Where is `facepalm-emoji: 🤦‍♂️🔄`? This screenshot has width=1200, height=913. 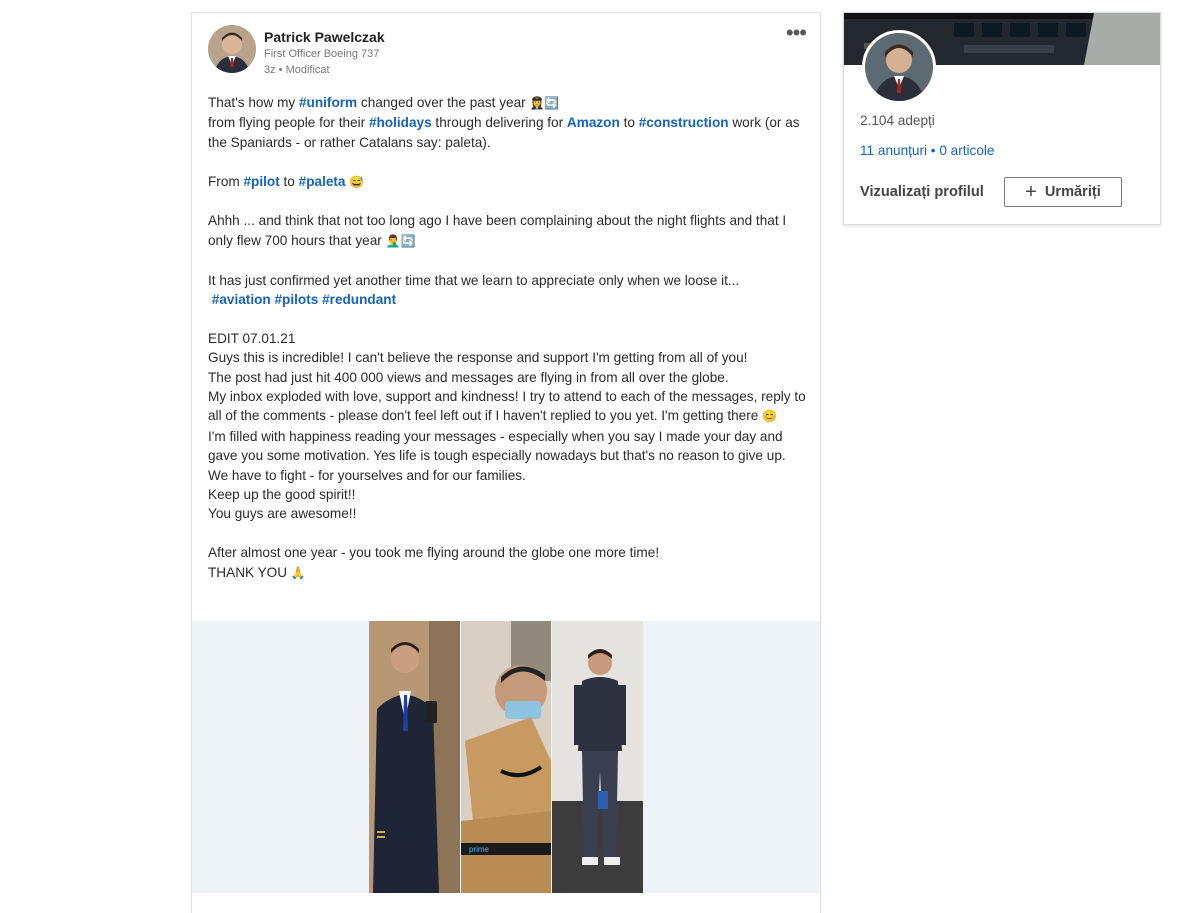
facepalm-emoji: 🤦‍♂️🔄 is located at coordinates (400, 240).